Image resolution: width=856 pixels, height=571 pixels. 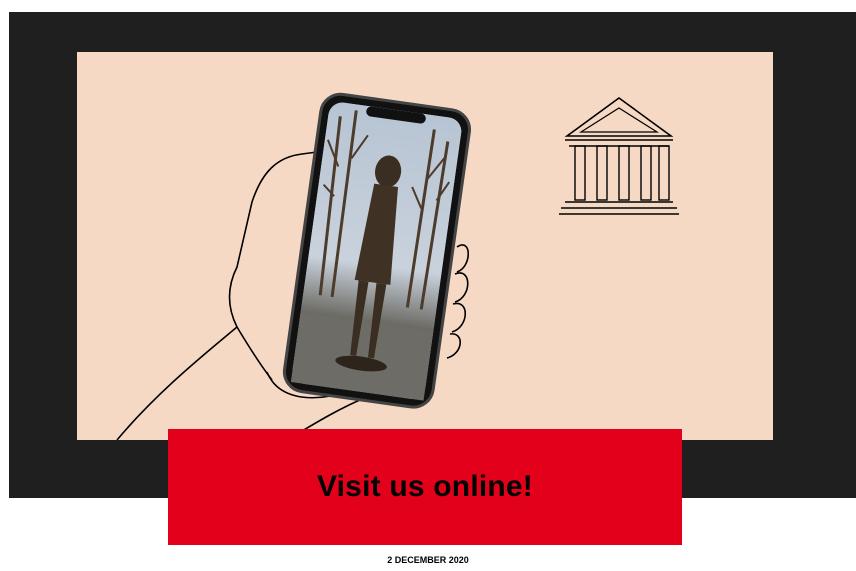 I want to click on museum-icon, so click(x=619, y=156).